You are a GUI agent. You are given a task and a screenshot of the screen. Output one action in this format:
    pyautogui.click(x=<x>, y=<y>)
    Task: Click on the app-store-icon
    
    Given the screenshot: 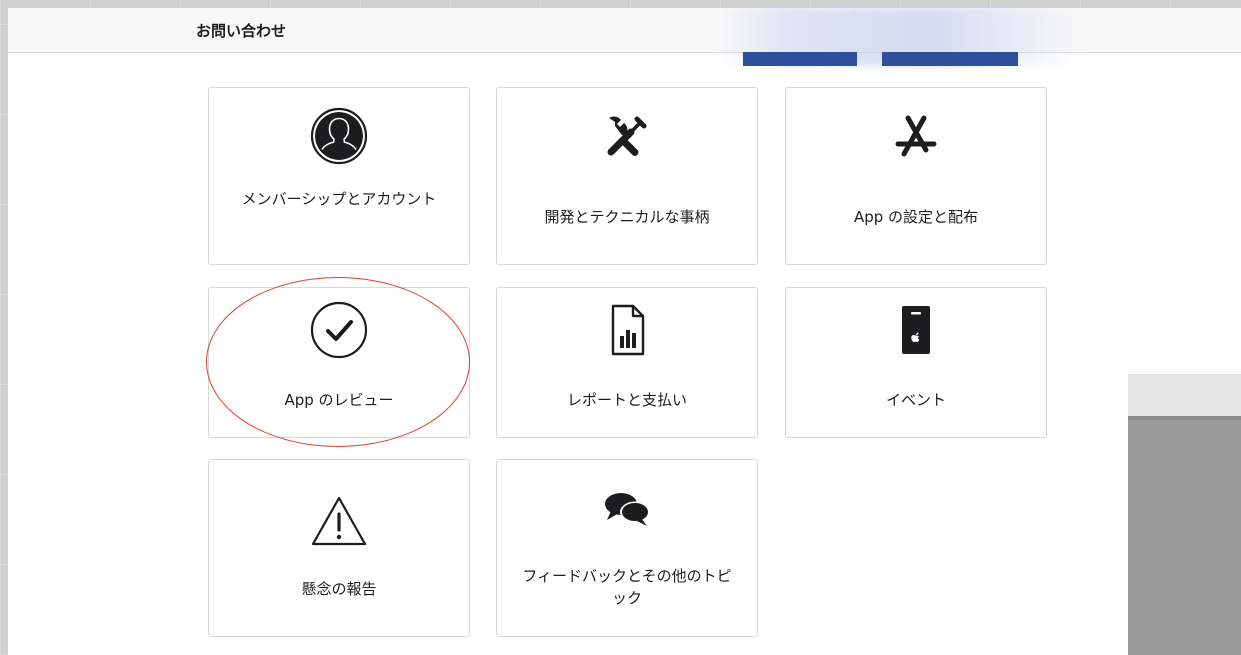 What is the action you would take?
    pyautogui.click(x=916, y=136)
    